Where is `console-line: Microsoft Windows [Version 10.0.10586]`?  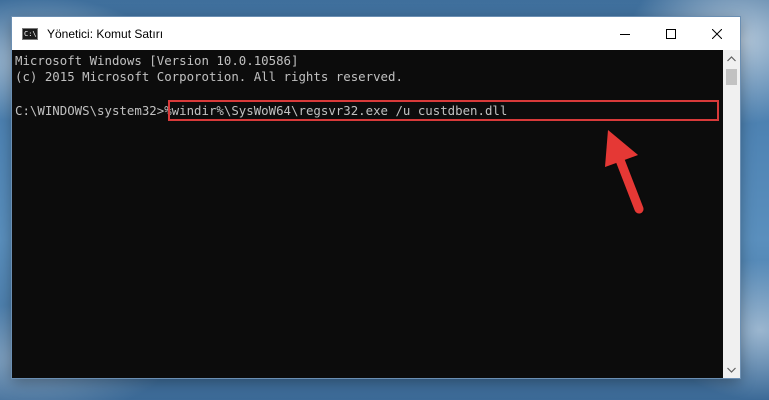
console-line: Microsoft Windows [Version 10.0.10586] is located at coordinates (157, 60).